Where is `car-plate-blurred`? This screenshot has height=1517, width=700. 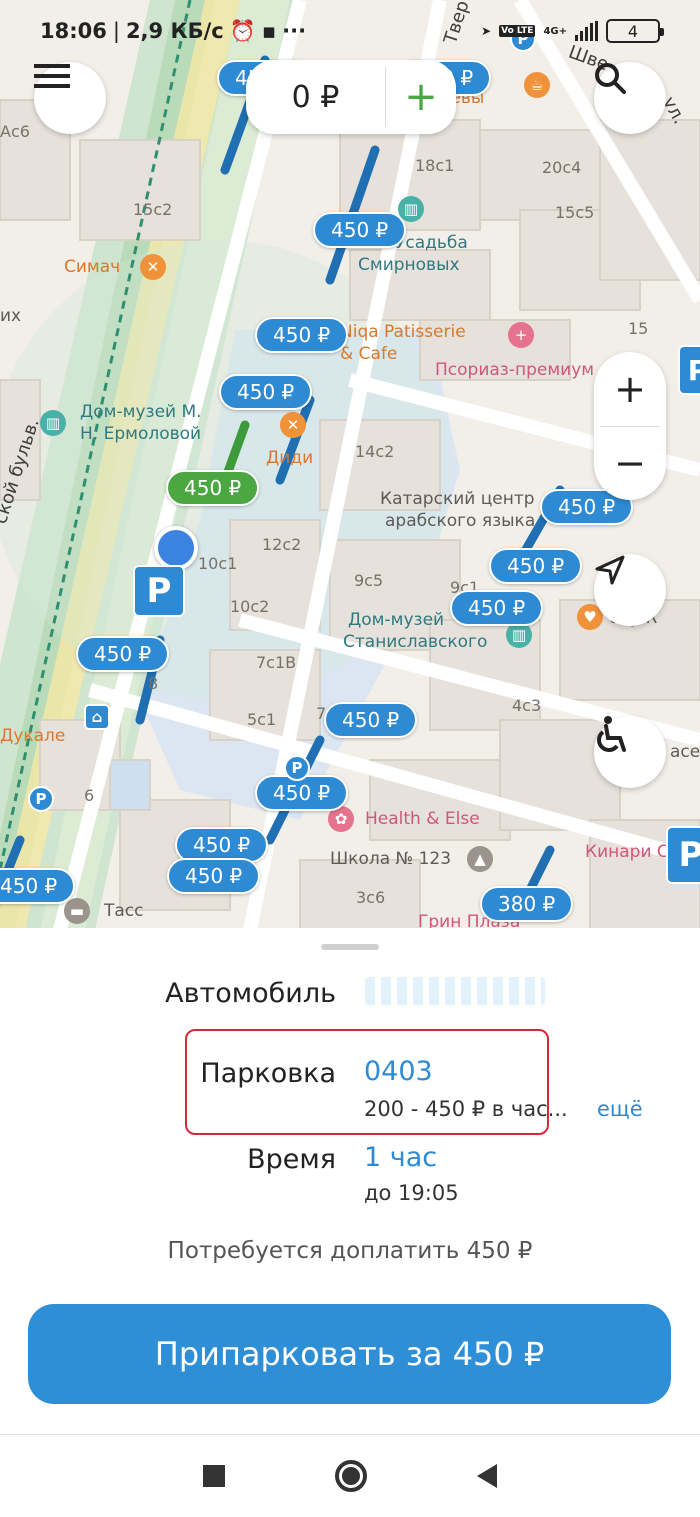 car-plate-blurred is located at coordinates (455, 991).